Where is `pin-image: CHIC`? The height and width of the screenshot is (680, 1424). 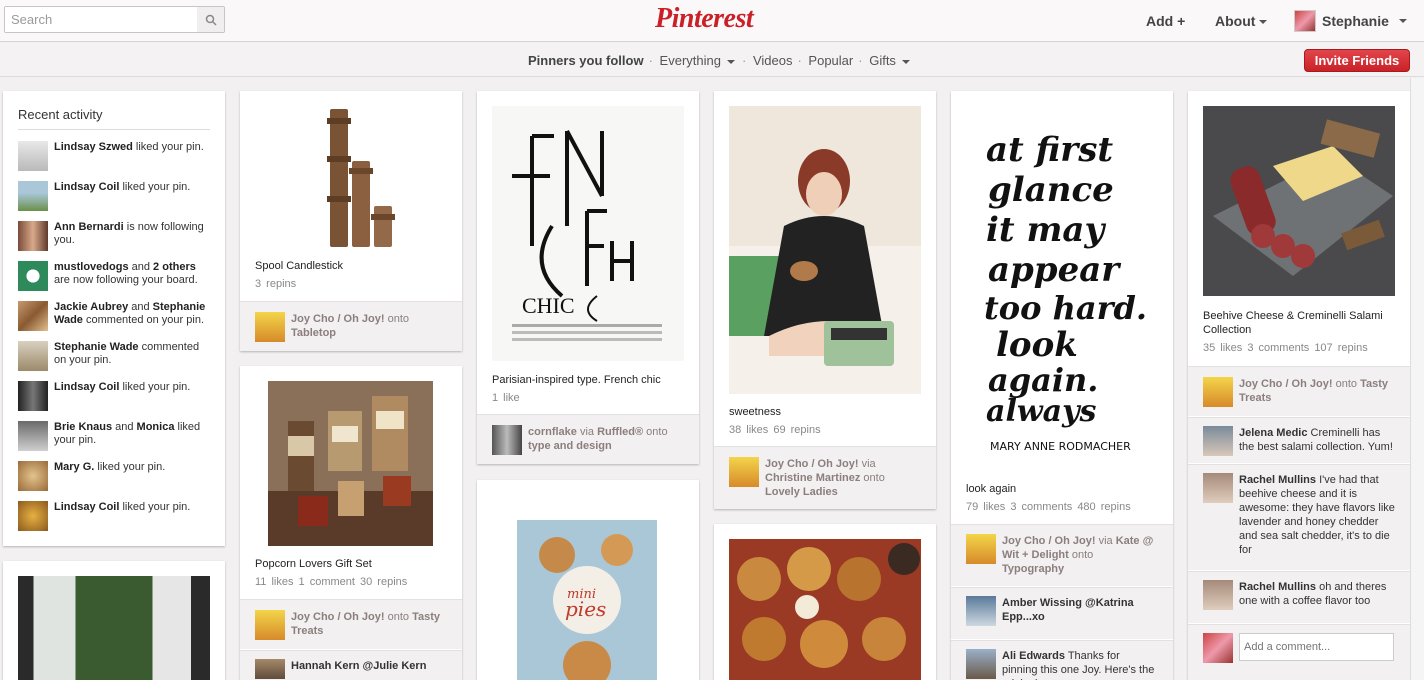
pin-image: CHIC is located at coordinates (588, 233).